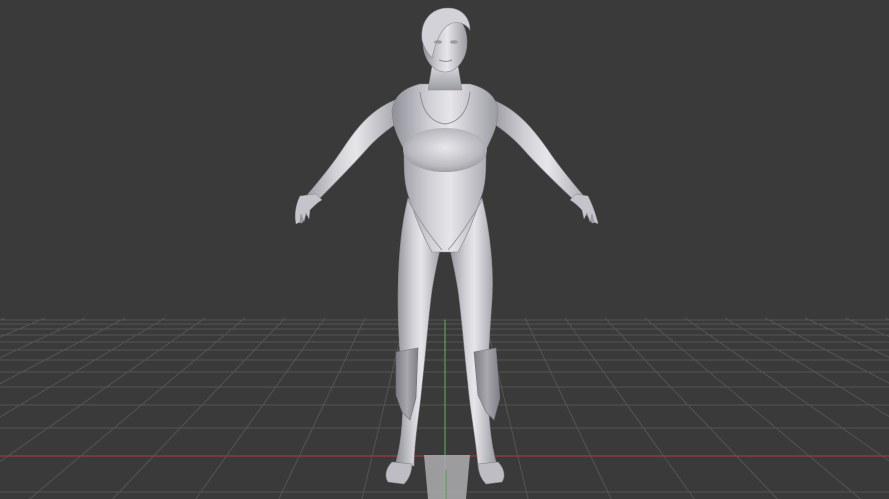 The image size is (889, 499). What do you see at coordinates (491, 473) in the screenshot?
I see `right-foot` at bounding box center [491, 473].